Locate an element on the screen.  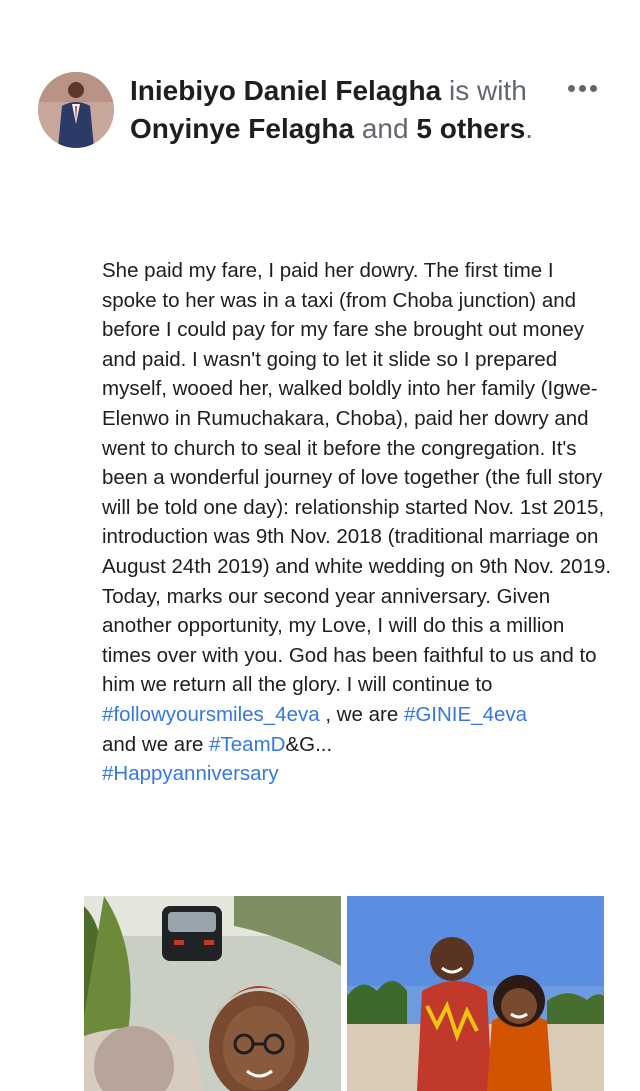
hashtag-link: #TeamD is located at coordinates (247, 744).